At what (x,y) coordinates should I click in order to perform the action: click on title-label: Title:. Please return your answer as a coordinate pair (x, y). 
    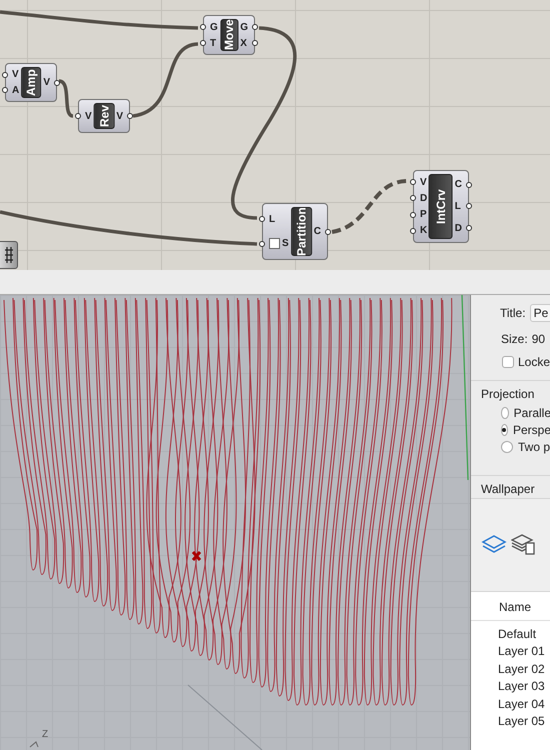
    Looking at the image, I should click on (513, 313).